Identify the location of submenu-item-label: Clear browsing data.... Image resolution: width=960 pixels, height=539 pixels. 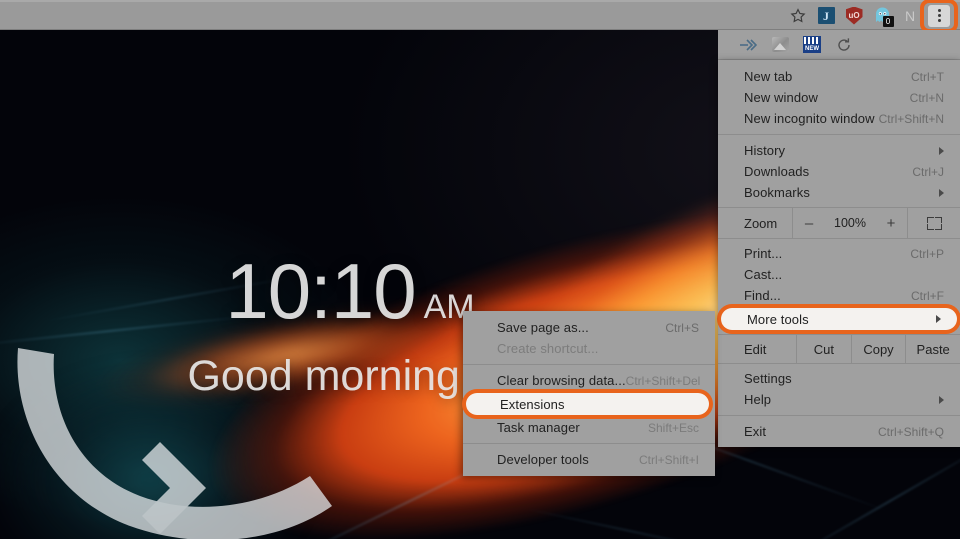
(561, 380).